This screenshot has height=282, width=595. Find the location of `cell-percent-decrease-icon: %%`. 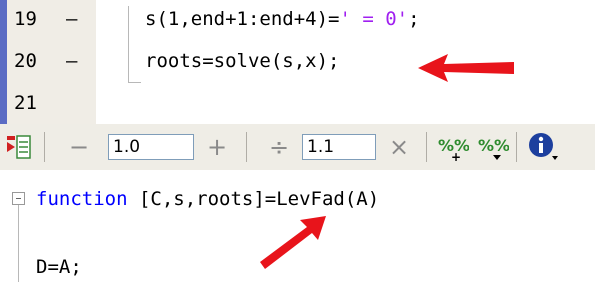

cell-percent-decrease-icon: %% is located at coordinates (493, 147).